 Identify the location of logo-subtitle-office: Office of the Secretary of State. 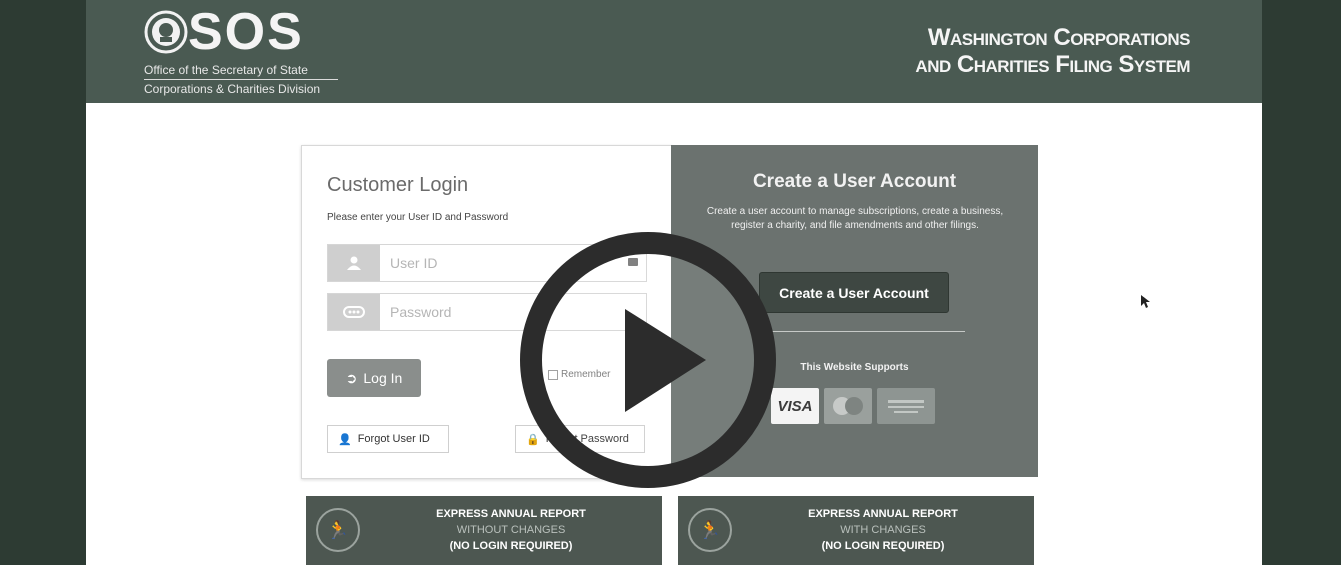
(226, 70).